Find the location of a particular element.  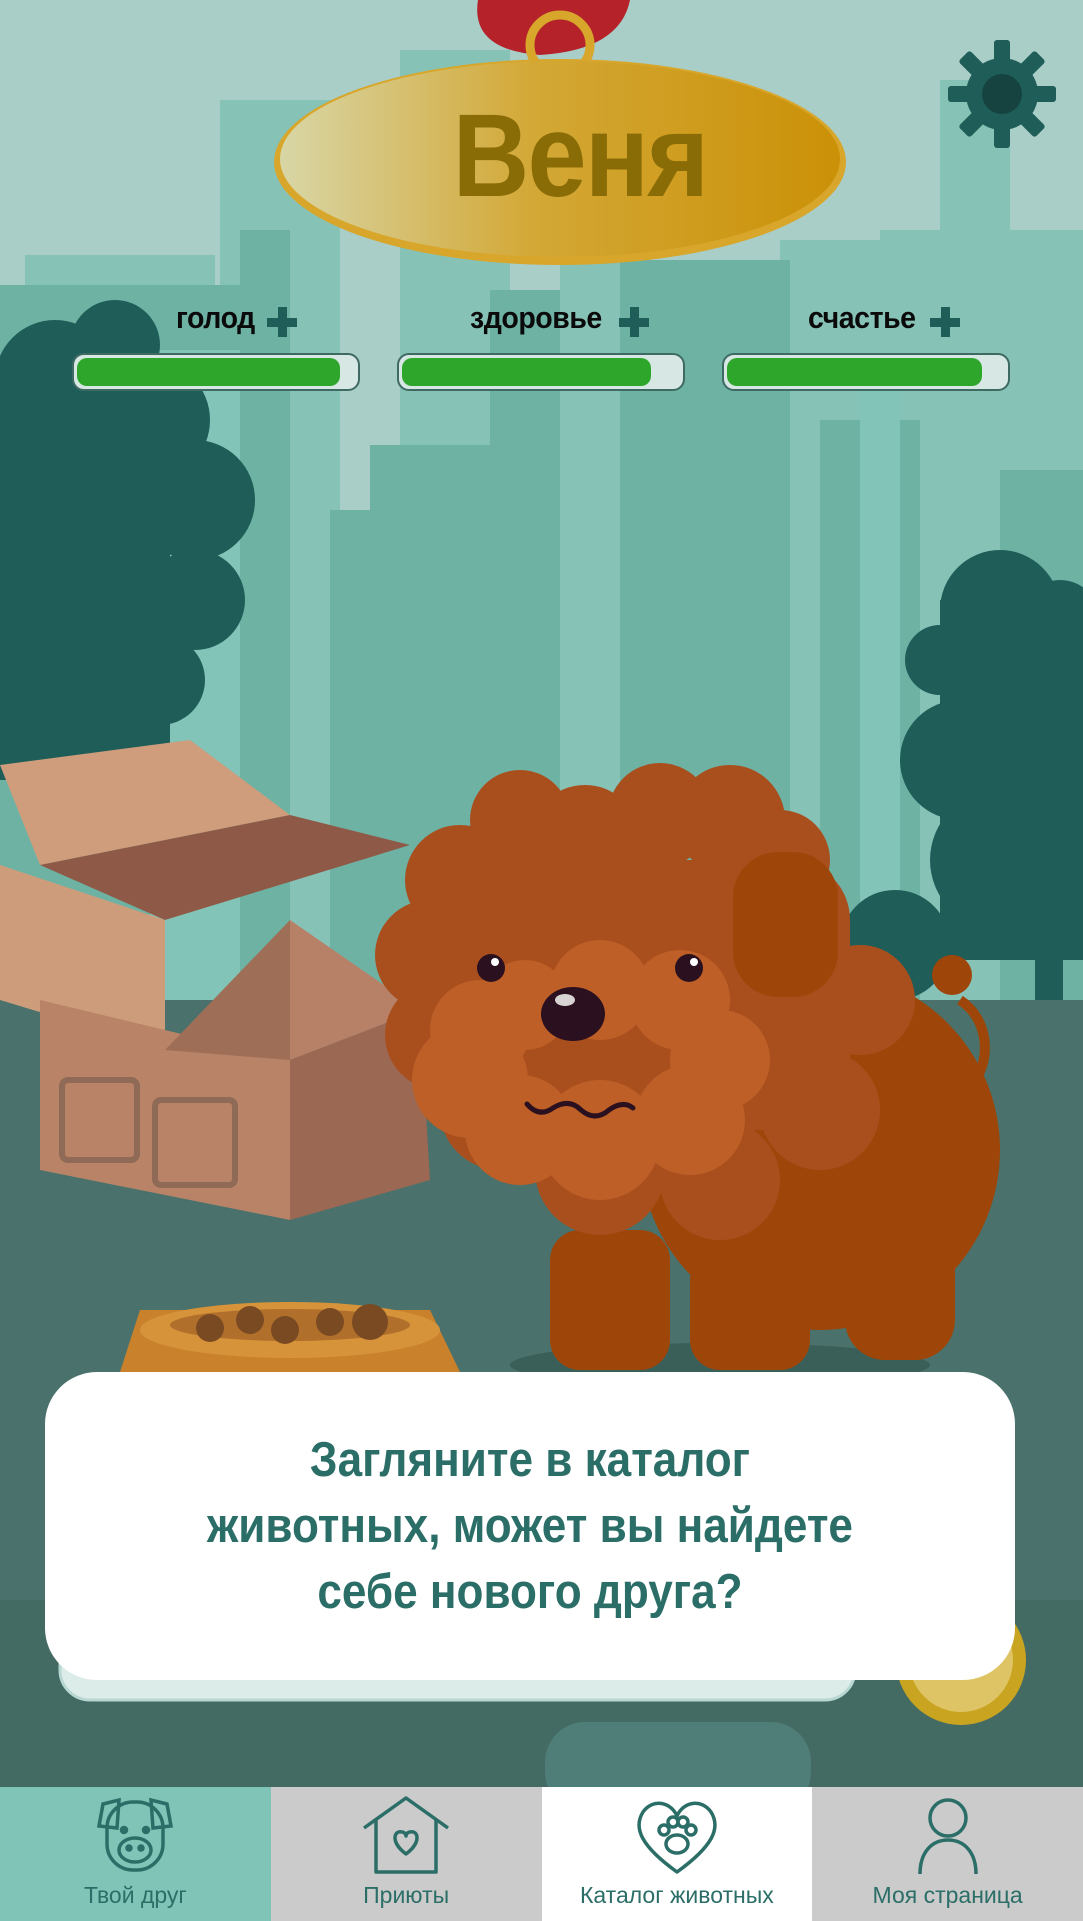

stat-hunger-label: голод is located at coordinates (215, 317).